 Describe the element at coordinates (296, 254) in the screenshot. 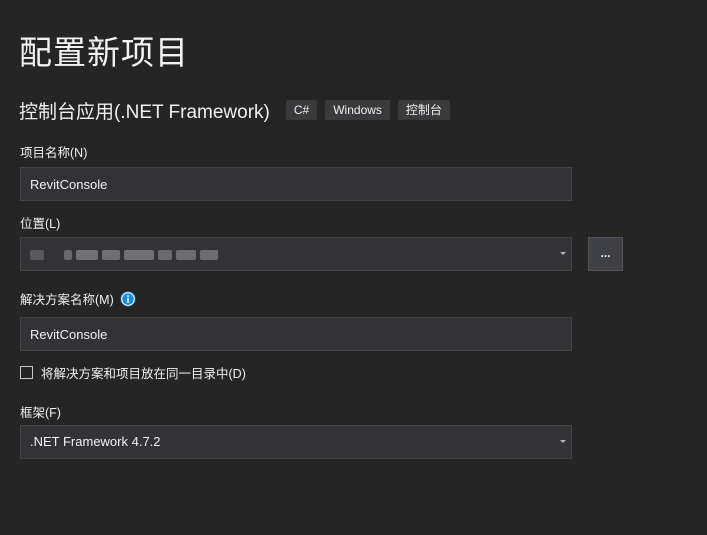

I see `location-combobox` at that location.